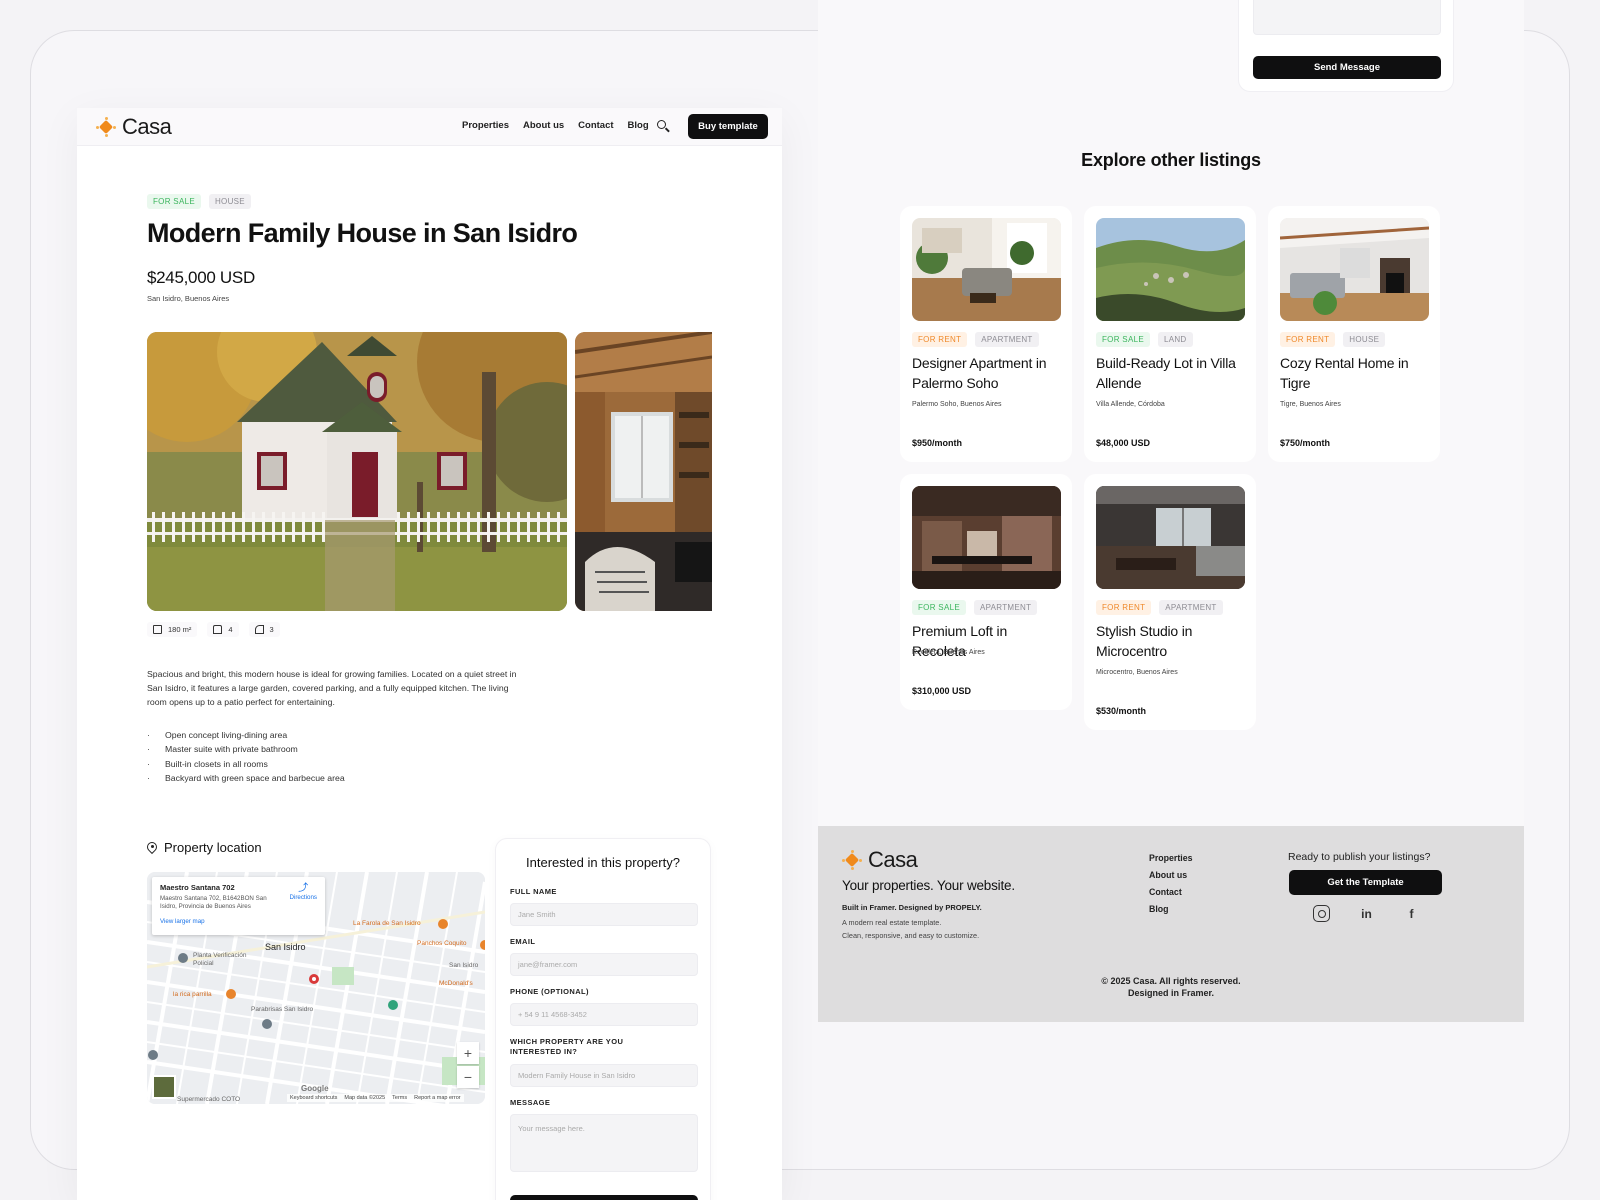 The width and height of the screenshot is (1600, 1200). I want to click on gallery-second-photo, so click(643, 471).